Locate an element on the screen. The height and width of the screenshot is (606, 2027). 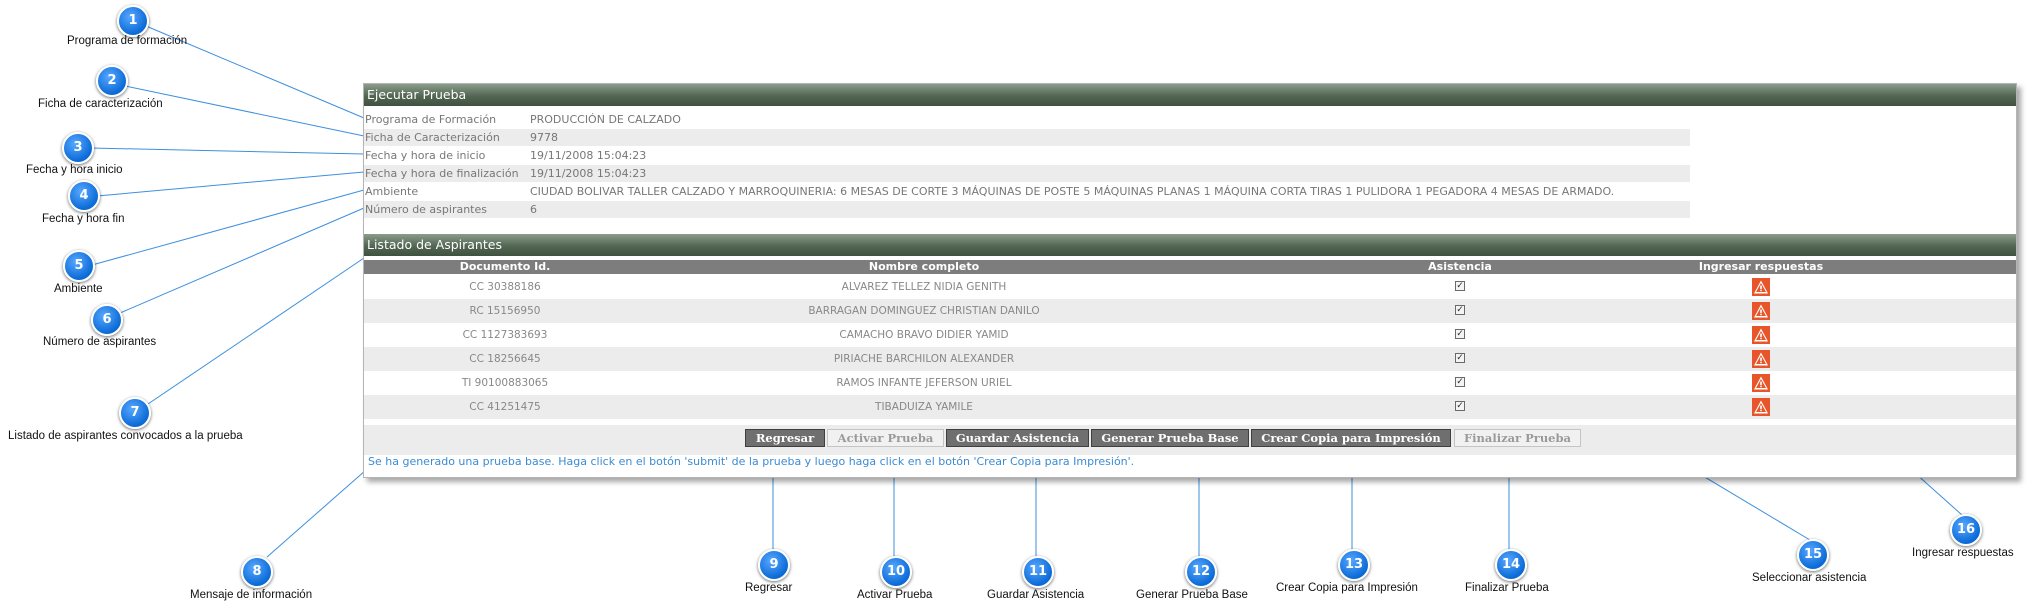
callout-number: 10 is located at coordinates (896, 572).